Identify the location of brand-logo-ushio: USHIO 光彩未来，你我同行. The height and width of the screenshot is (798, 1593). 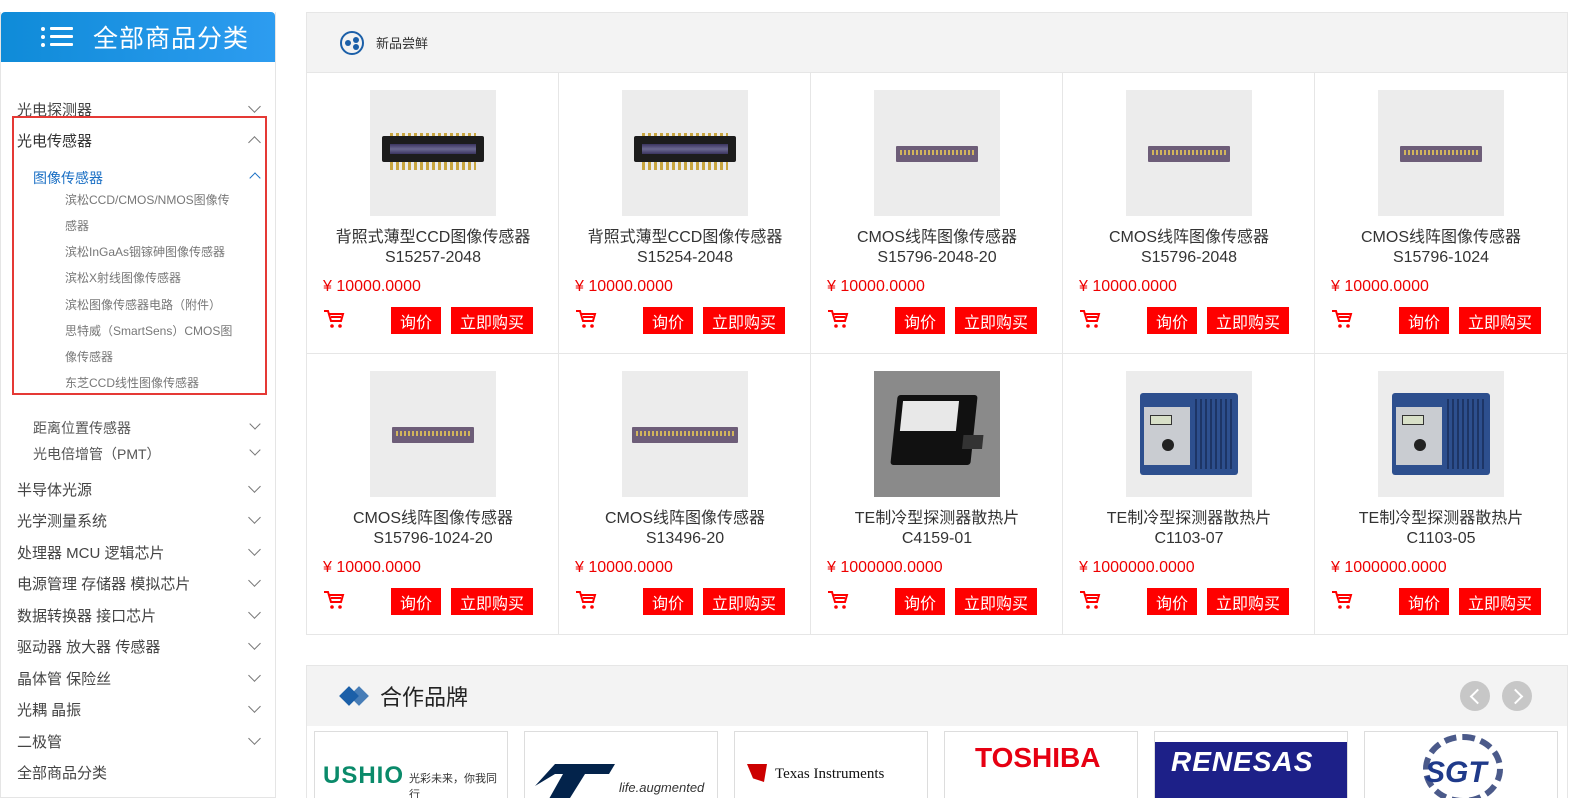
(411, 764).